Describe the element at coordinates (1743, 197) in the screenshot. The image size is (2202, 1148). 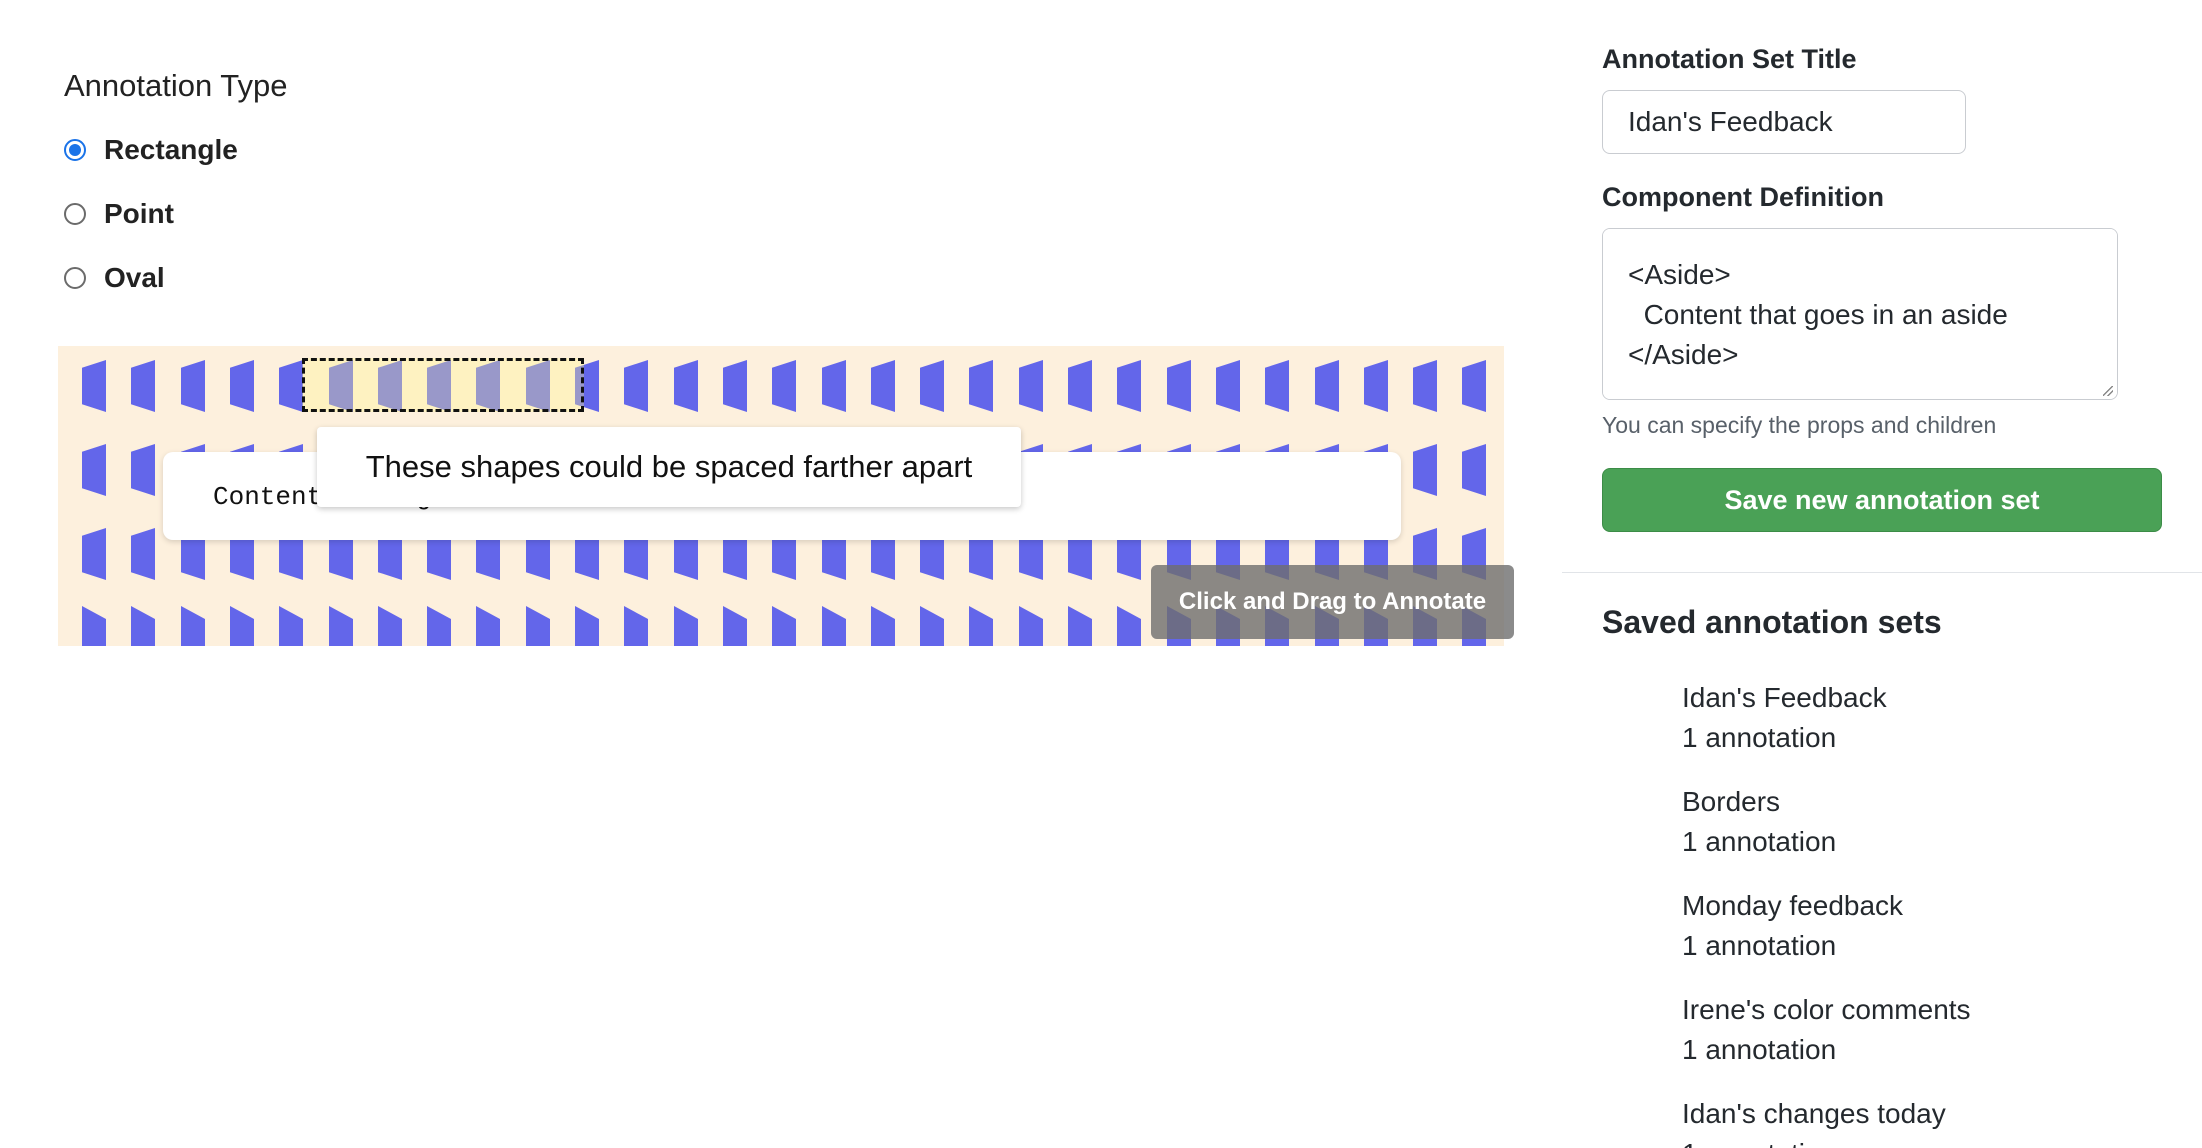
I see `component-definition-label: Component Definition` at that location.